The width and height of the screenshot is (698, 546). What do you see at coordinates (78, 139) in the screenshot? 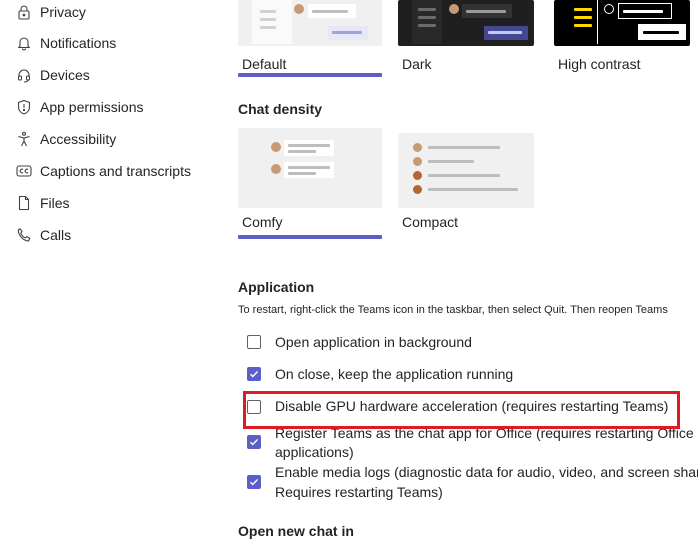
I see `sidebar-item-label: Accessibility` at bounding box center [78, 139].